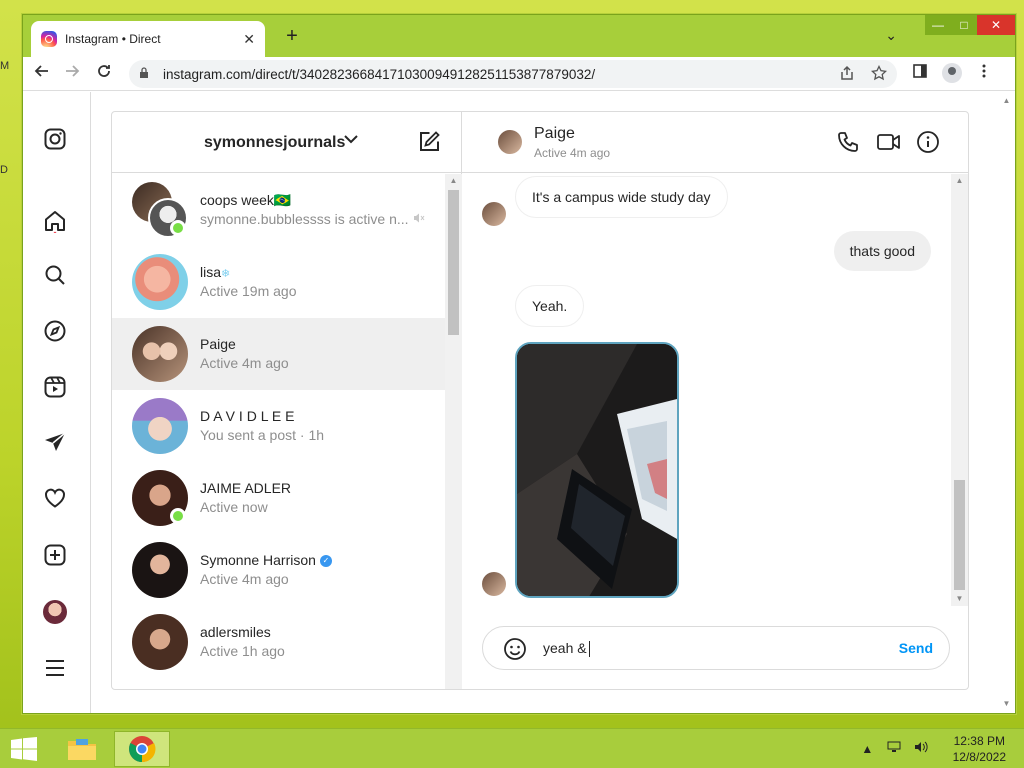 The height and width of the screenshot is (768, 1024). What do you see at coordinates (979, 741) in the screenshot?
I see `clock-time: 12:38 PM` at bounding box center [979, 741].